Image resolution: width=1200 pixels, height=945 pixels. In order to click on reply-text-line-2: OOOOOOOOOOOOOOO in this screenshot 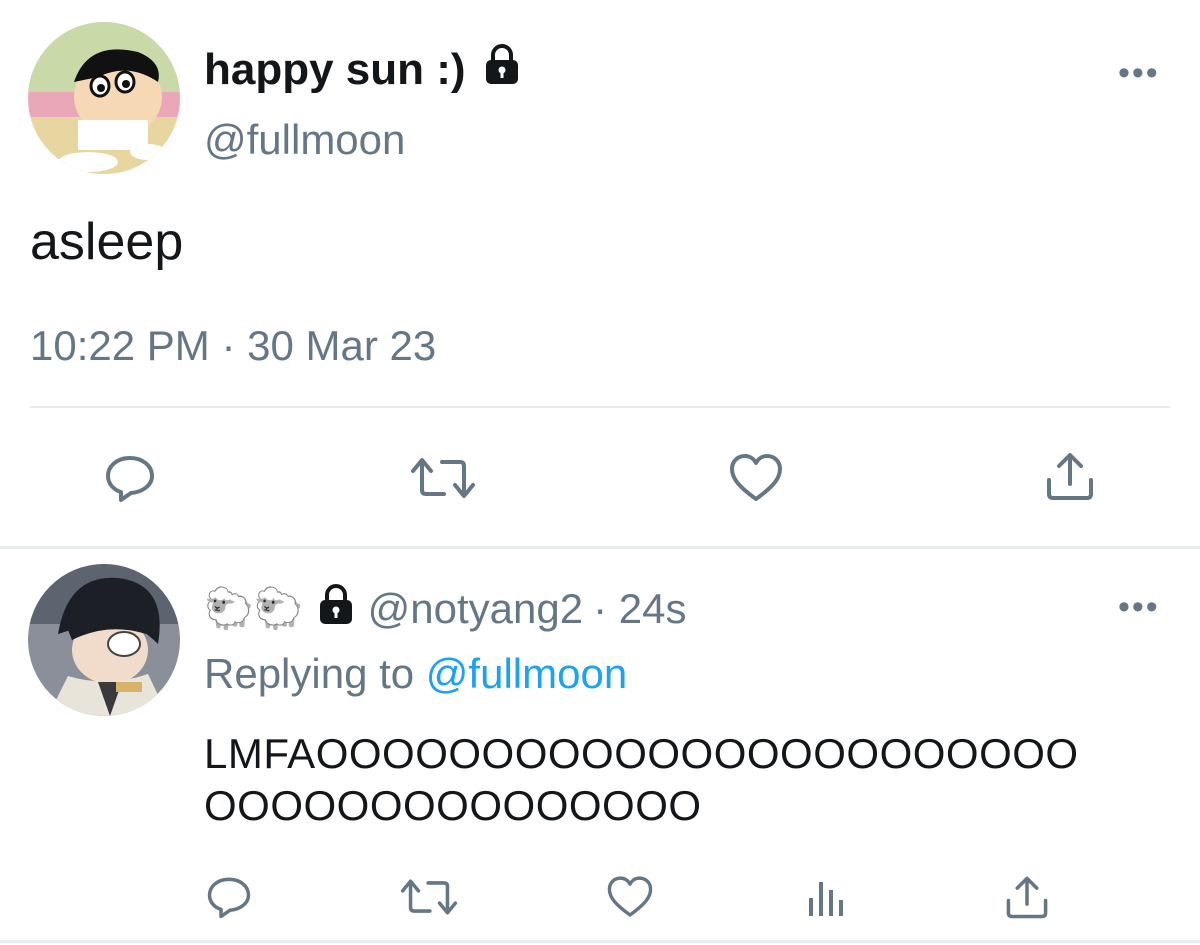, I will do `click(453, 805)`.